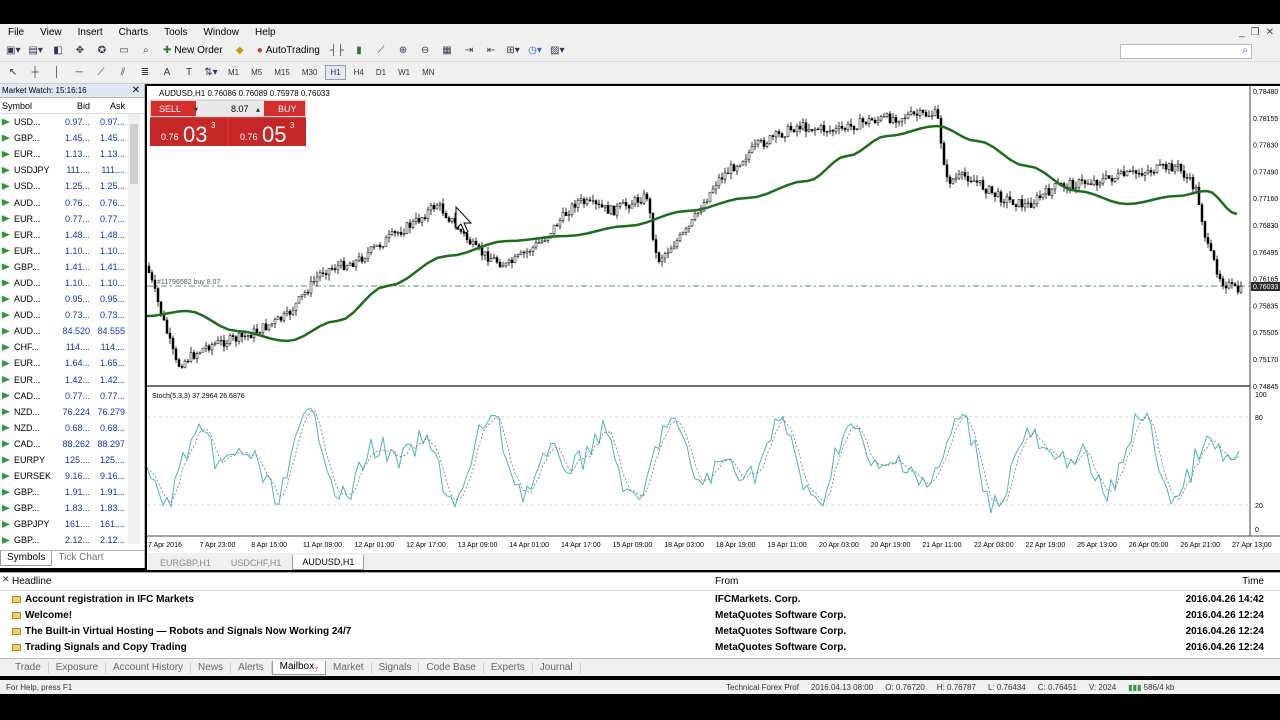 The height and width of the screenshot is (720, 1280). I want to click on strategy-tester-icon: ⌕, so click(146, 51).